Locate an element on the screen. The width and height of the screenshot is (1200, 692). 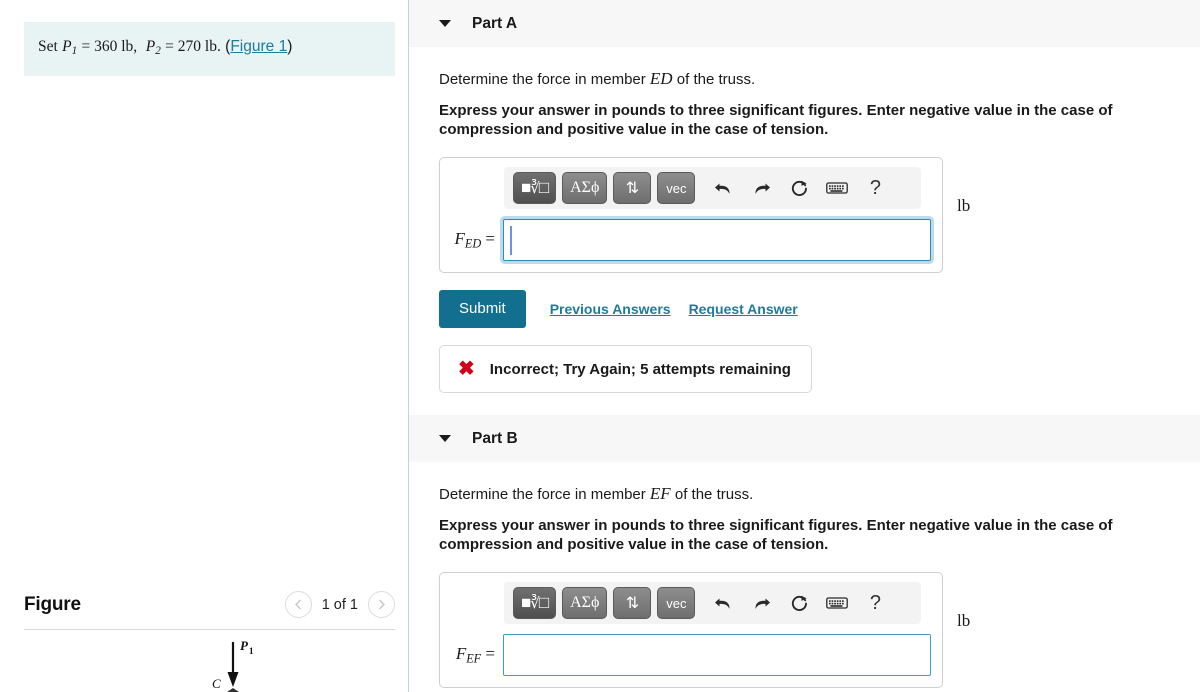
p1-symbol: P is located at coordinates (67, 46).